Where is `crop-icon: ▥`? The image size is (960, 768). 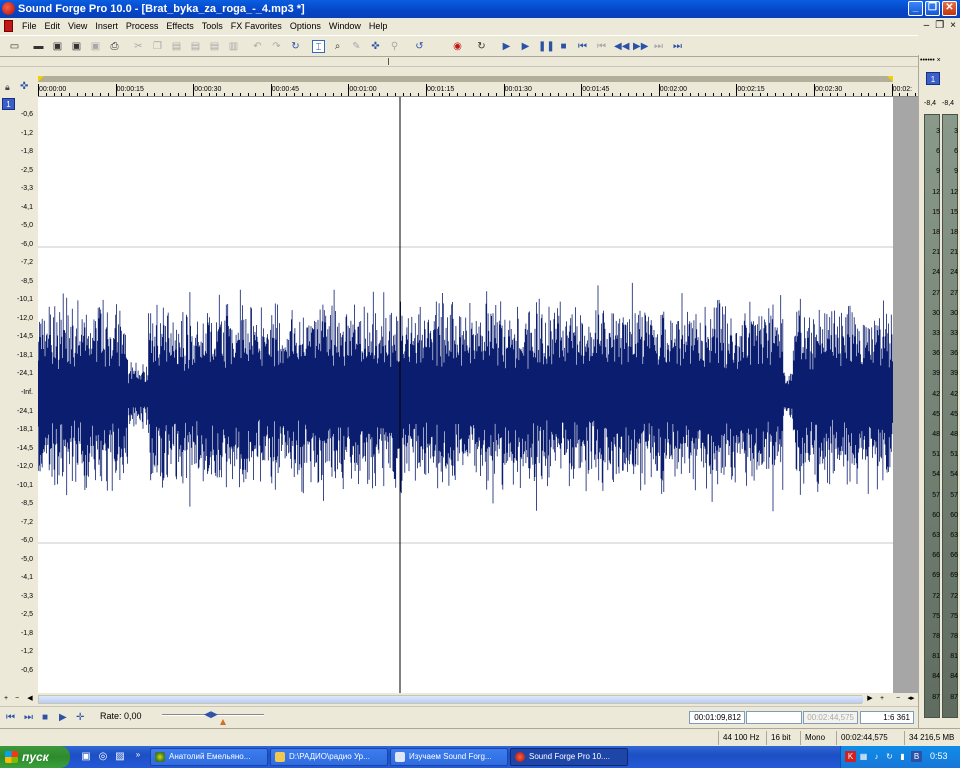
crop-icon: ▥ is located at coordinates (233, 46).